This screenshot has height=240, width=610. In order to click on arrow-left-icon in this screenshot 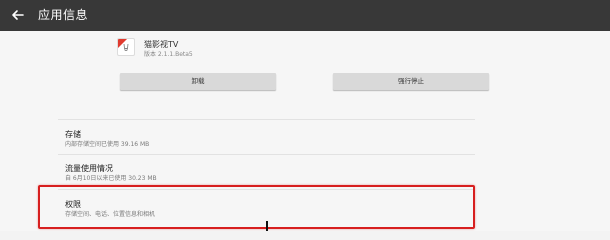, I will do `click(18, 15)`.